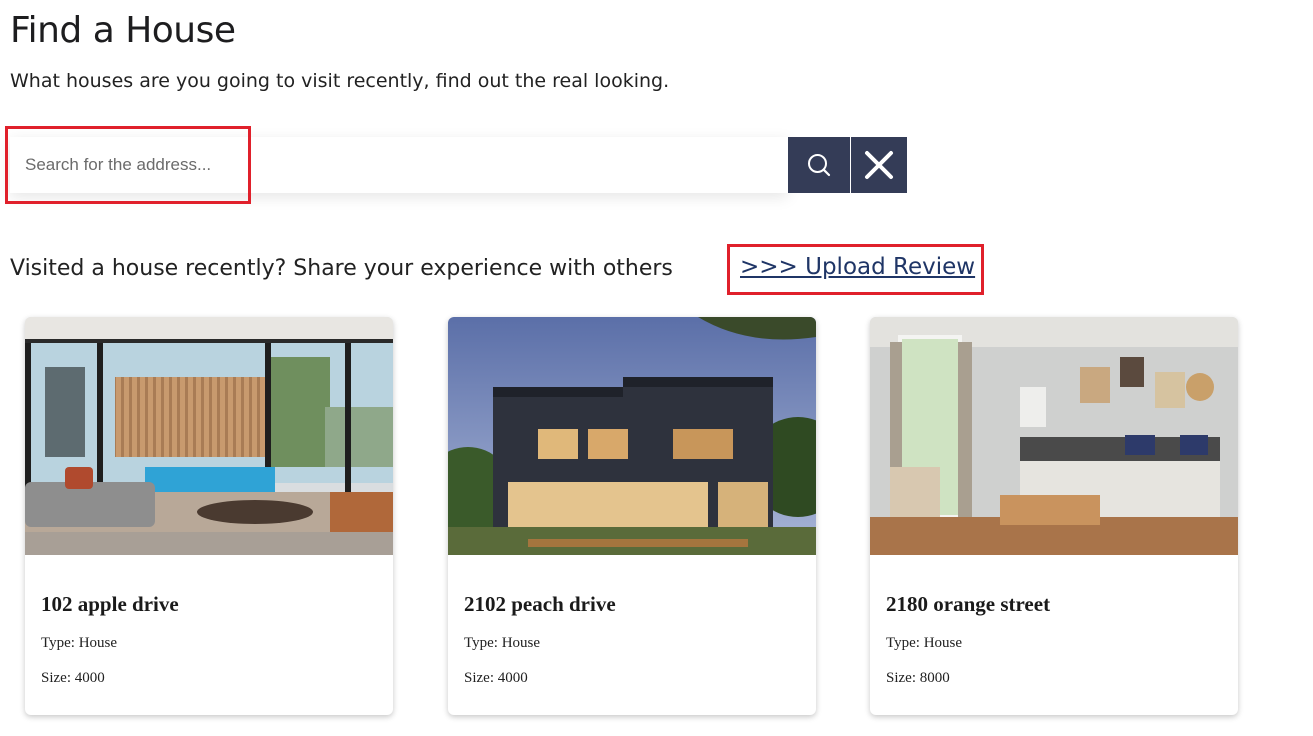 This screenshot has width=1313, height=736. What do you see at coordinates (123, 30) in the screenshot?
I see `page-title: Find a House` at bounding box center [123, 30].